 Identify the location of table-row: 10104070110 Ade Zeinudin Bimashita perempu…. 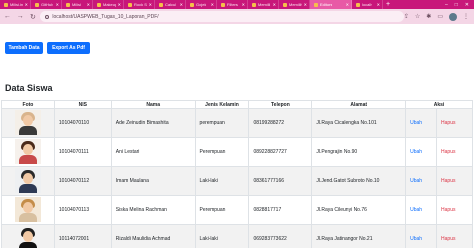
(237, 123).